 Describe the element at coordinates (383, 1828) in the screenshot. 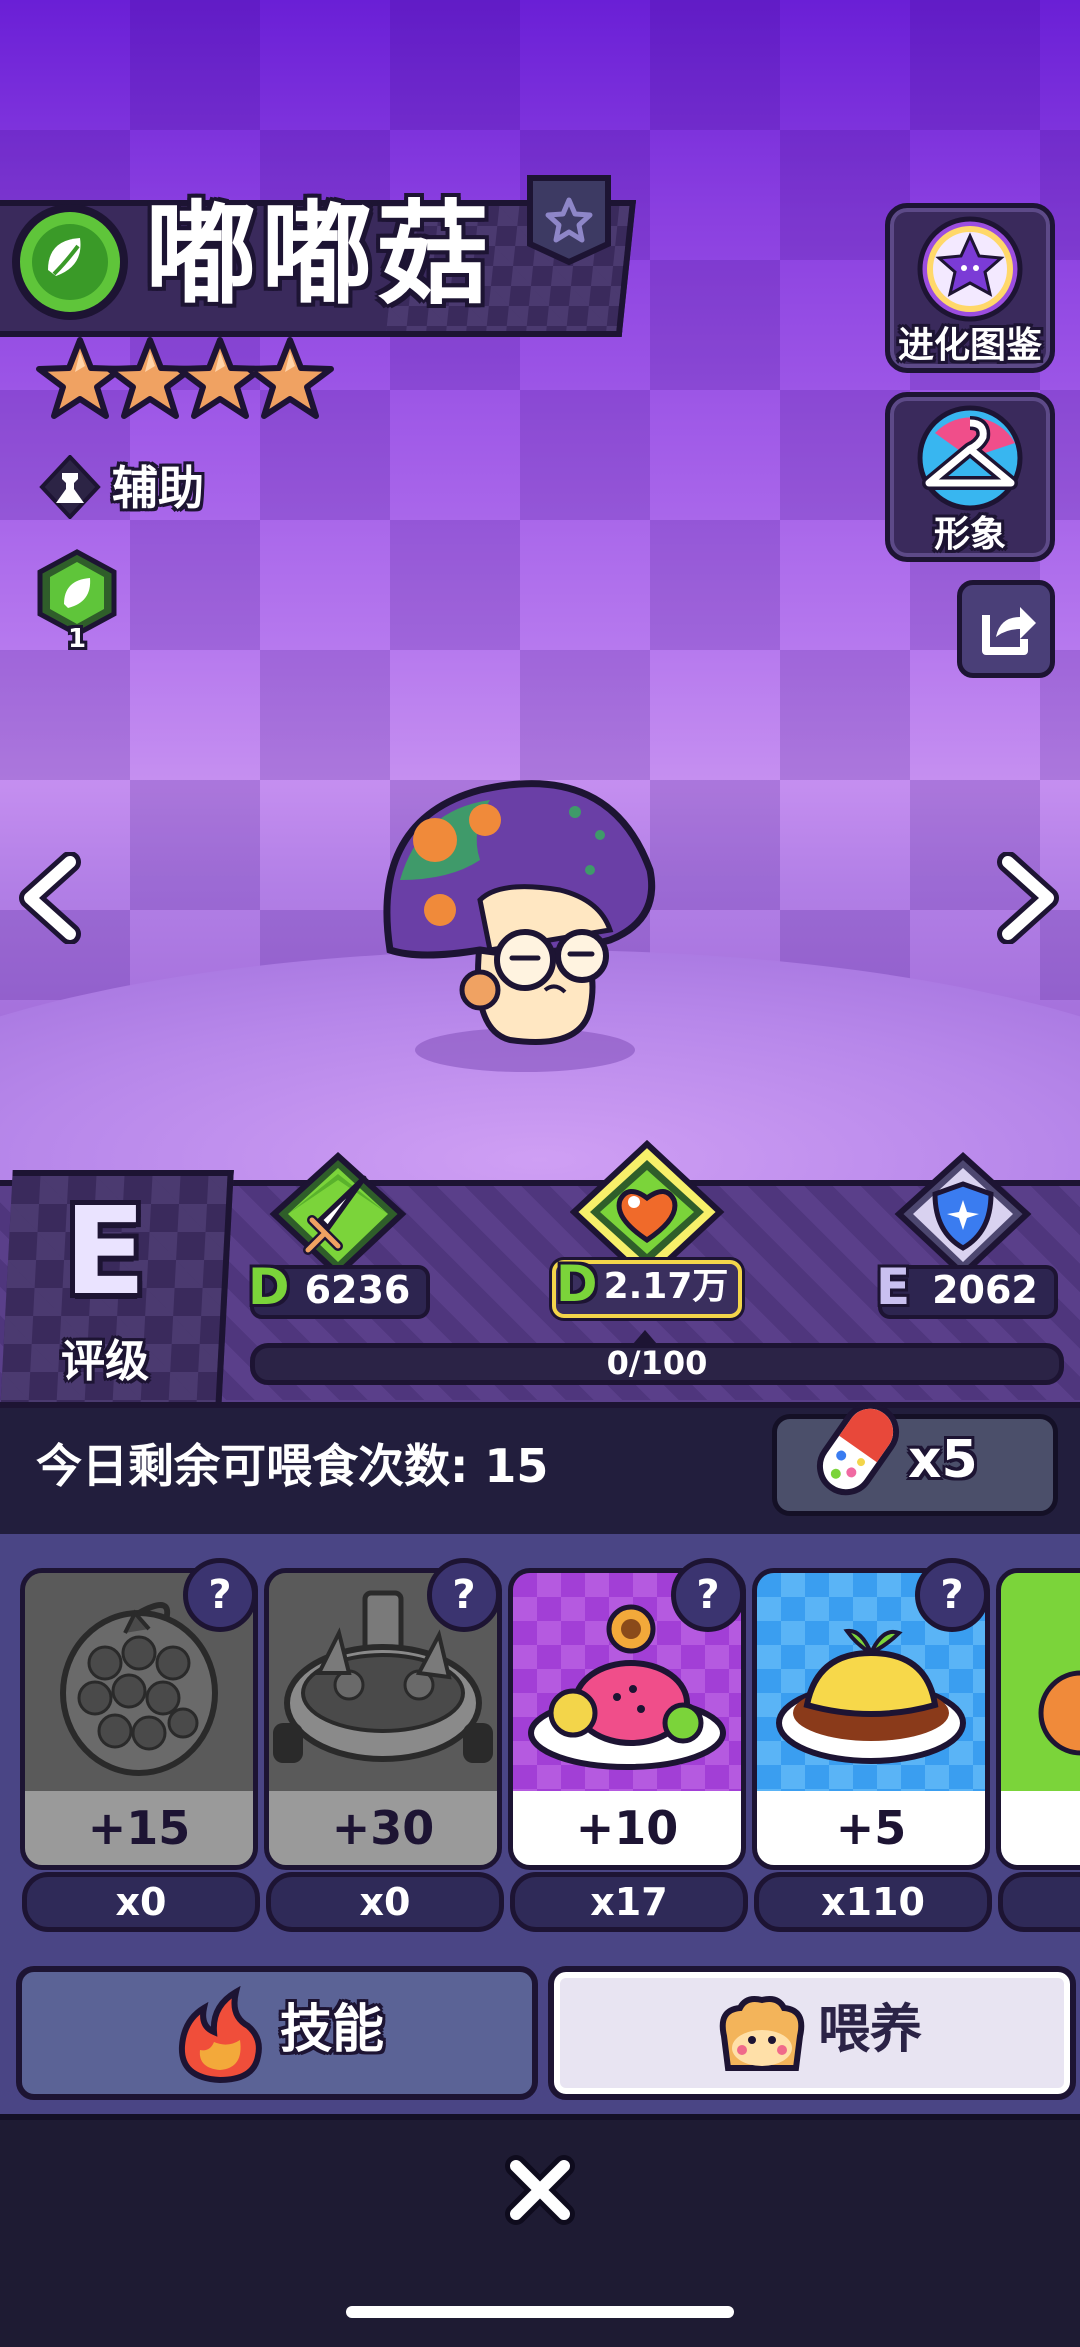

I see `food-value: +30` at that location.